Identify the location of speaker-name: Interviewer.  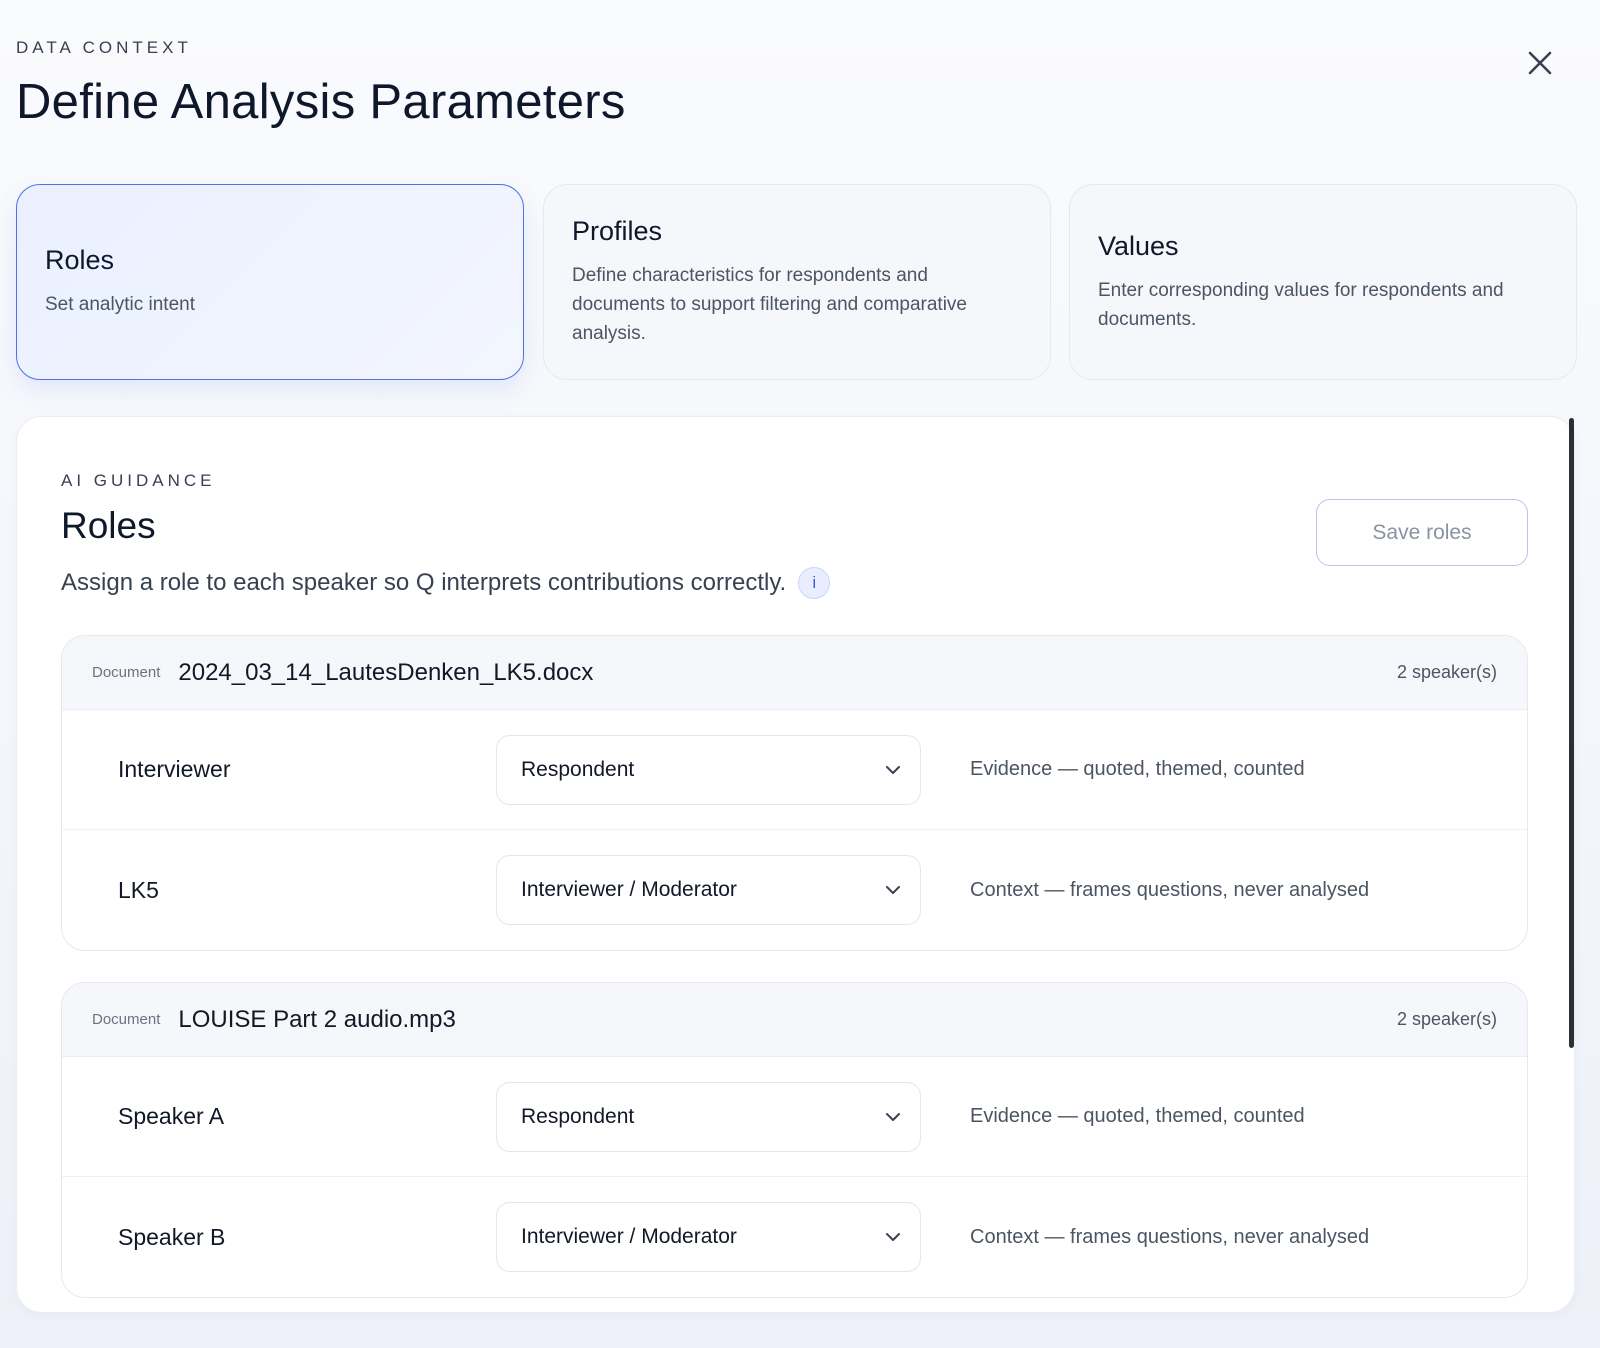
(174, 769).